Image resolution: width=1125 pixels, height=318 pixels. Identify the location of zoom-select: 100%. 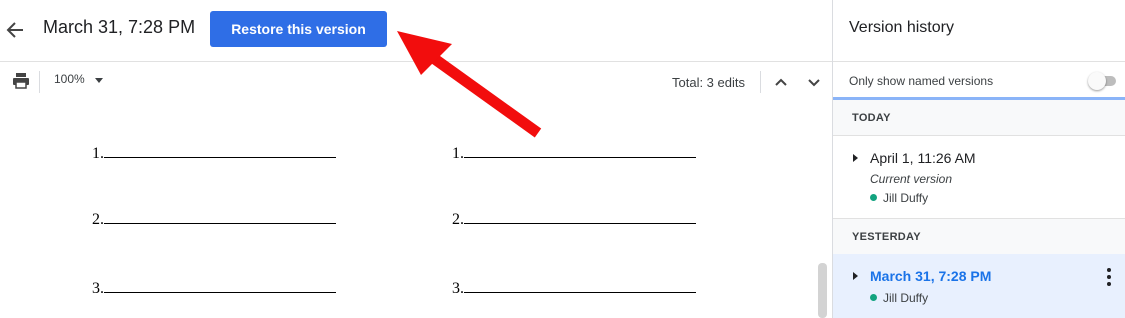
(69, 79).